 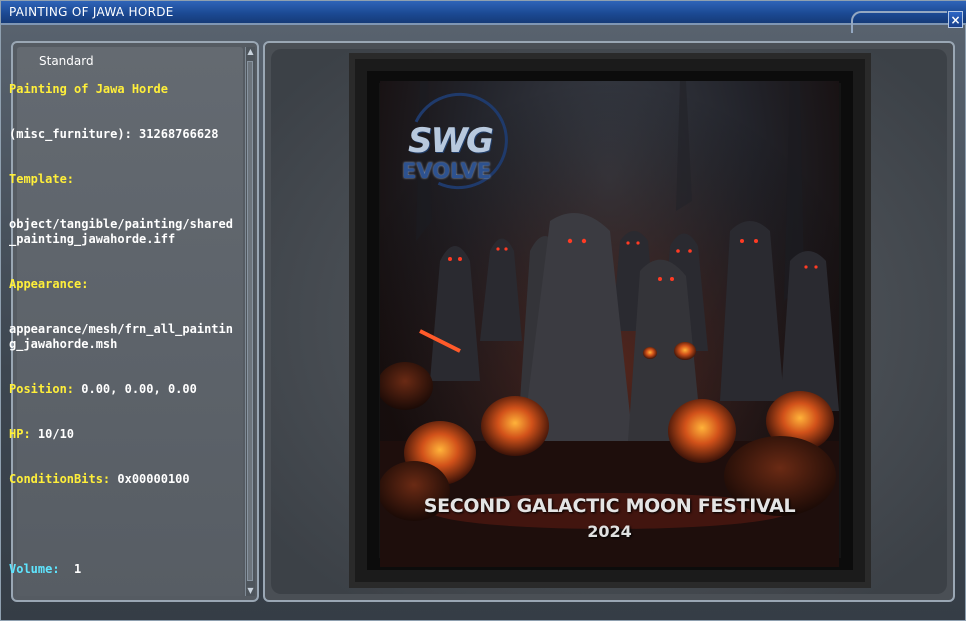 I want to click on scroll-thumb, so click(x=250, y=321).